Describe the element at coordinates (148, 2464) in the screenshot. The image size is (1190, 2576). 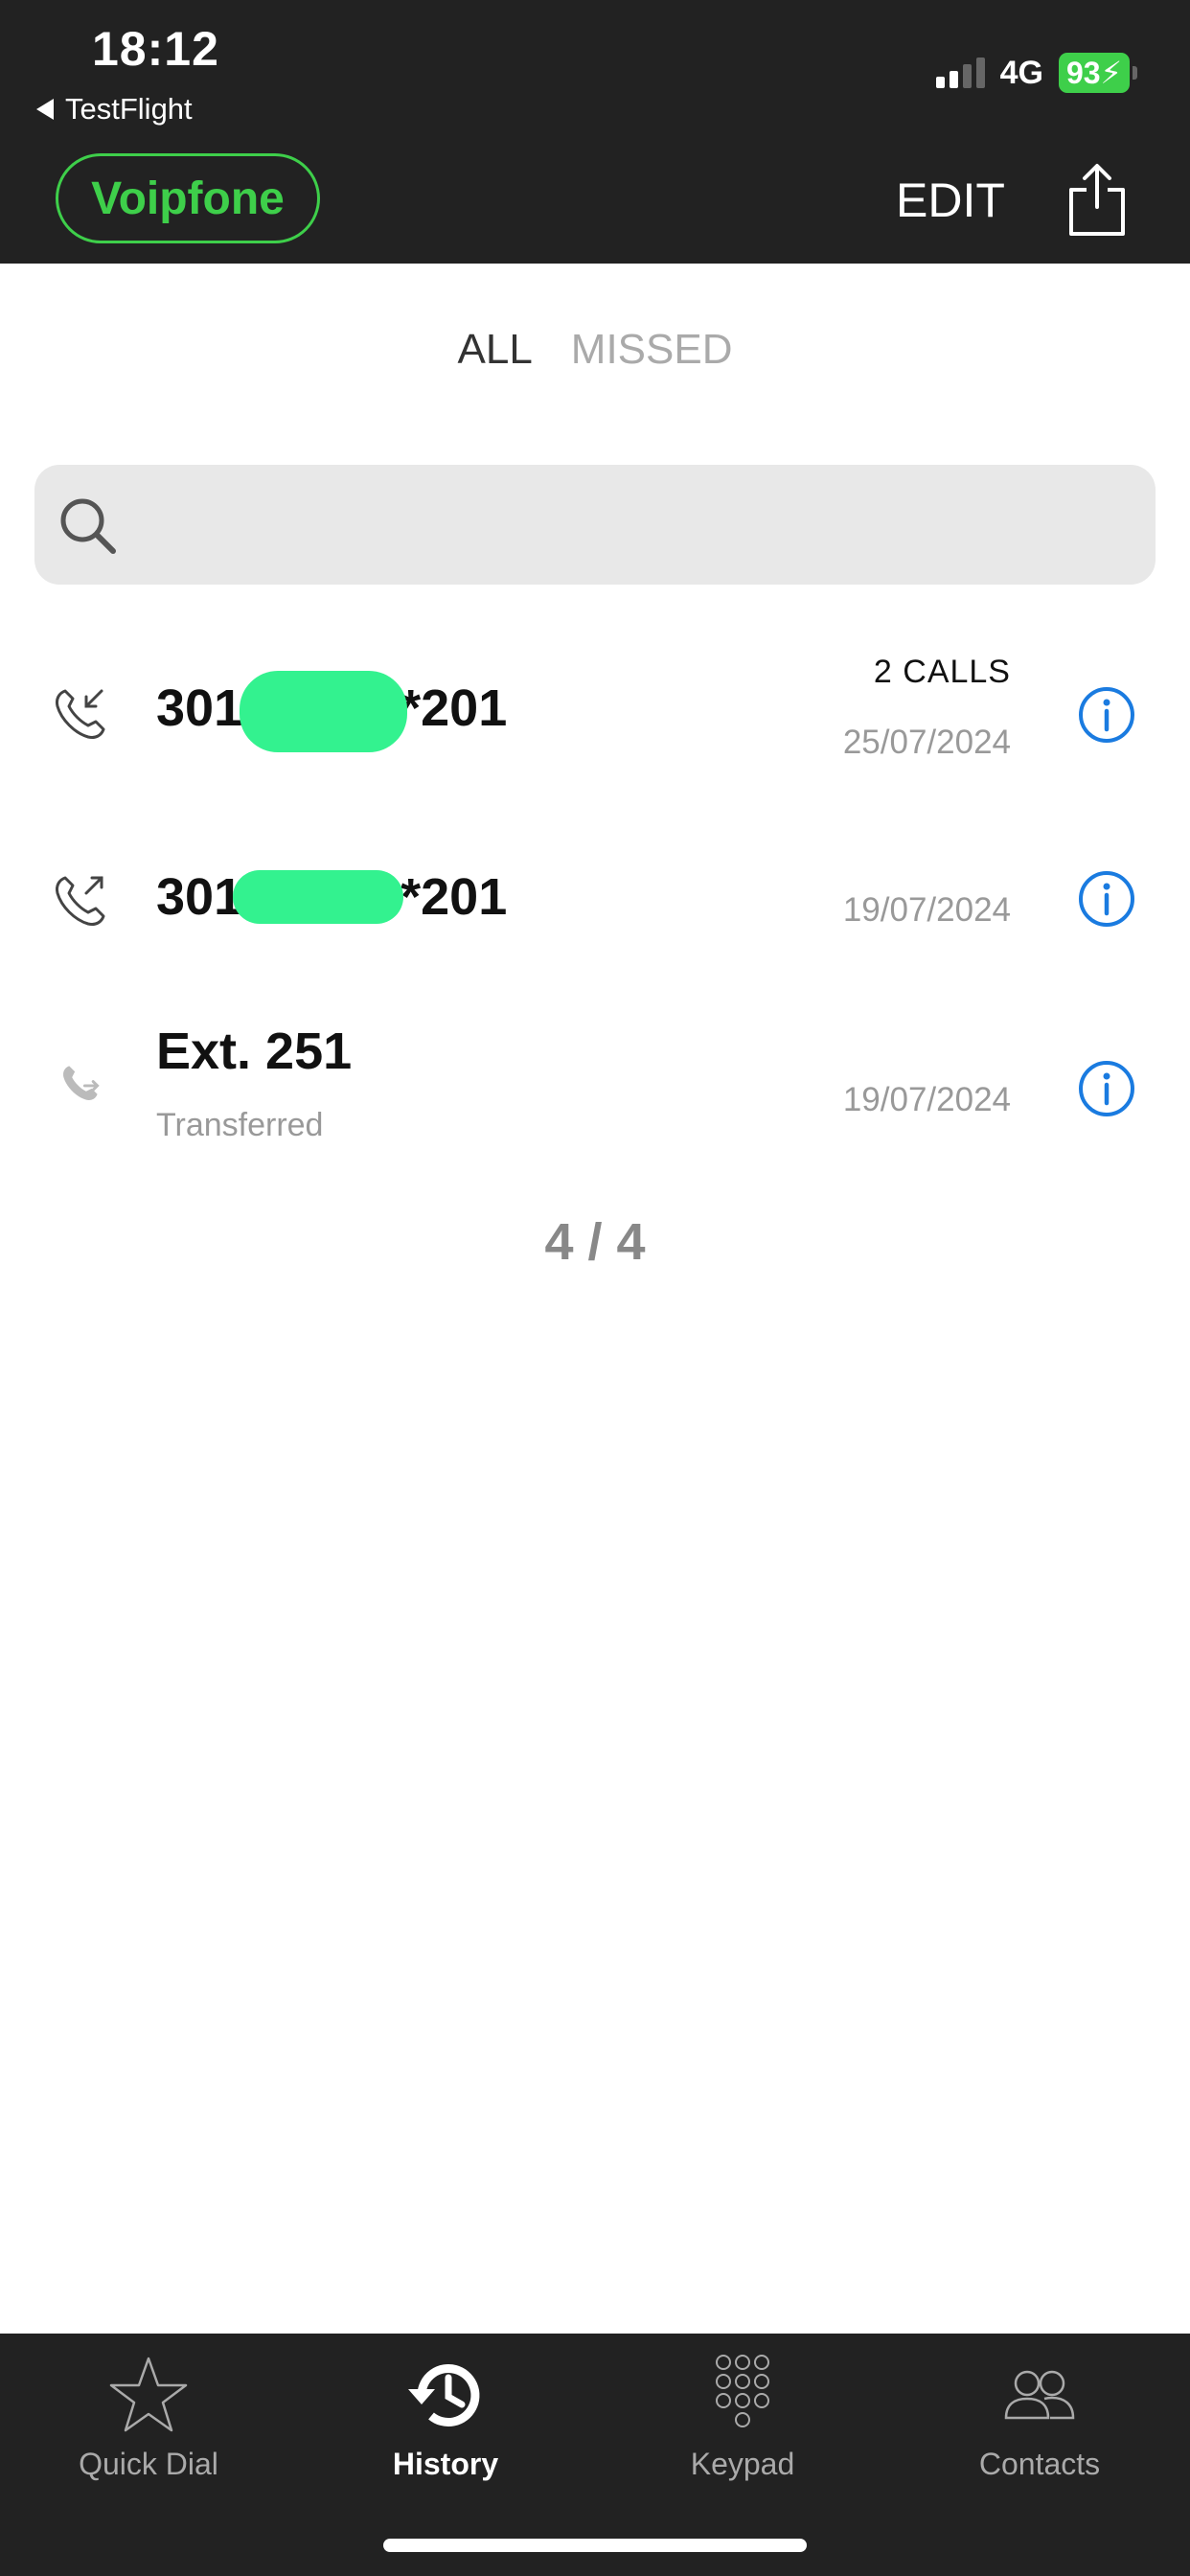
I see `tab-label: Quick Dial` at that location.